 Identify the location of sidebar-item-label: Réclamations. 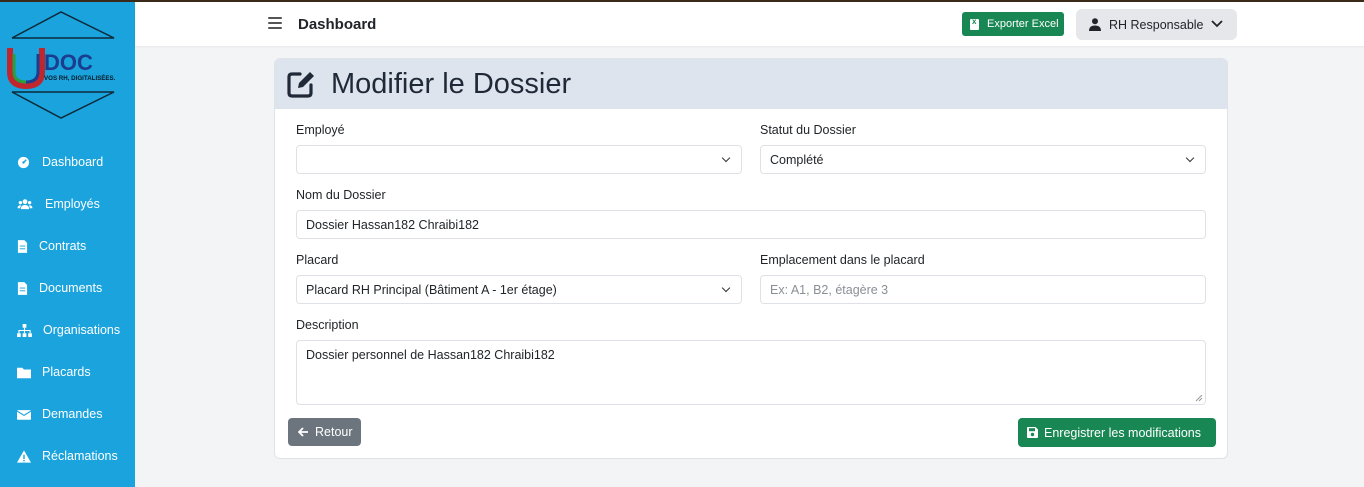
(80, 456).